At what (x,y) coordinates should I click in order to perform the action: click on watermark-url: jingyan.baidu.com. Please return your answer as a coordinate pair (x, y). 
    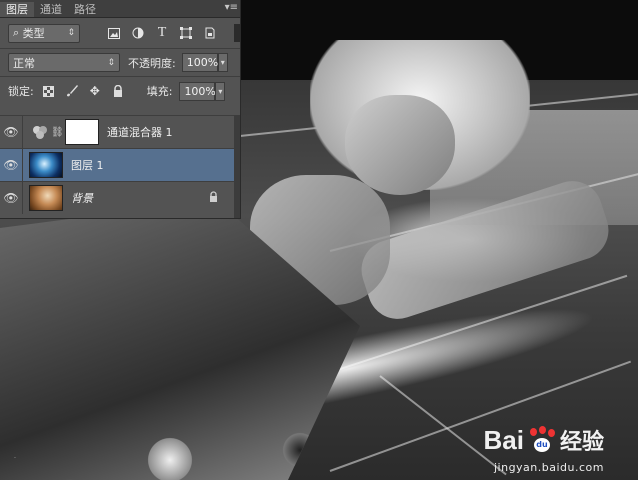
    Looking at the image, I should click on (548, 467).